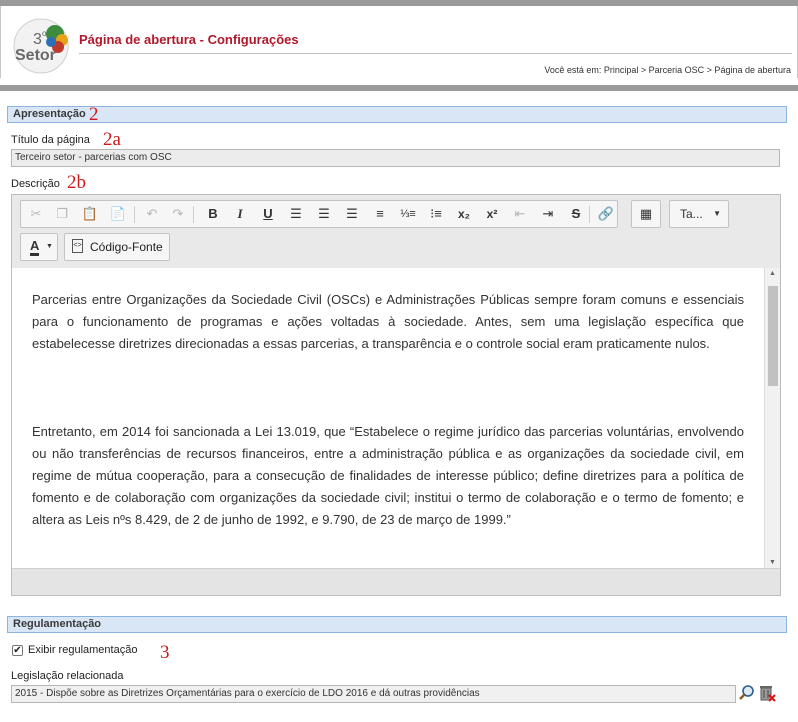  I want to click on legislacao-label: Legislação relacionada, so click(67, 676).